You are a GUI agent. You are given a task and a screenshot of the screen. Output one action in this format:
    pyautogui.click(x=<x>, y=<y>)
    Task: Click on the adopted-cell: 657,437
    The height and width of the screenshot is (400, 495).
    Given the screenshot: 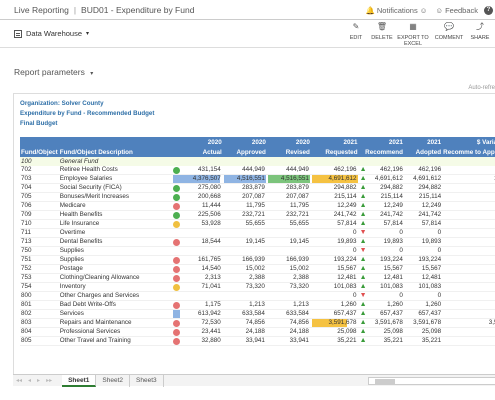 What is the action you would take?
    pyautogui.click(x=423, y=314)
    